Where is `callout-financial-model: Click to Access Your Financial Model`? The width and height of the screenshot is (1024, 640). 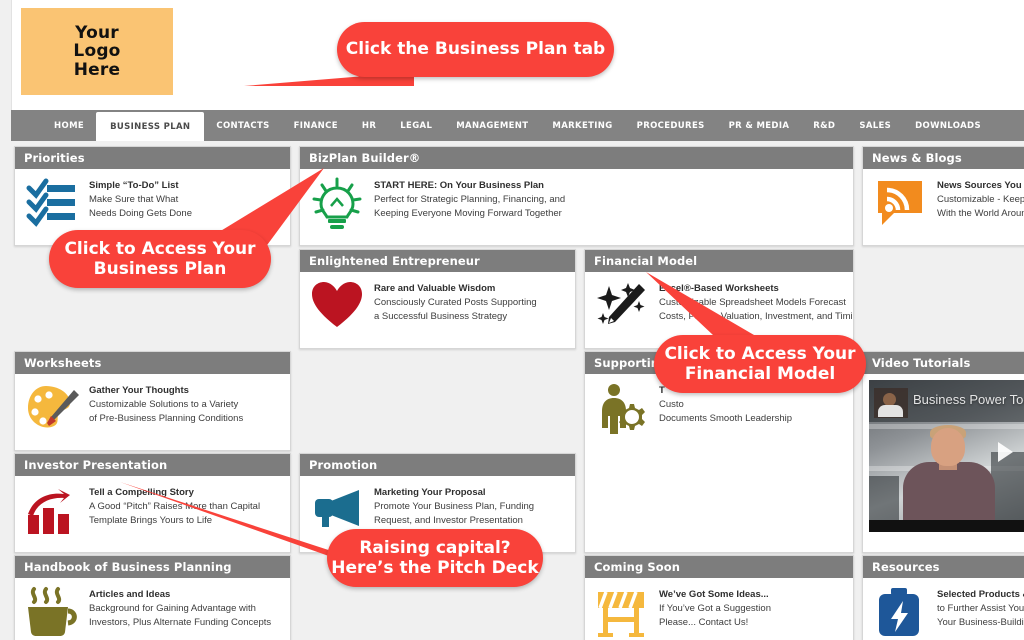 callout-financial-model: Click to Access Your Financial Model is located at coordinates (760, 364).